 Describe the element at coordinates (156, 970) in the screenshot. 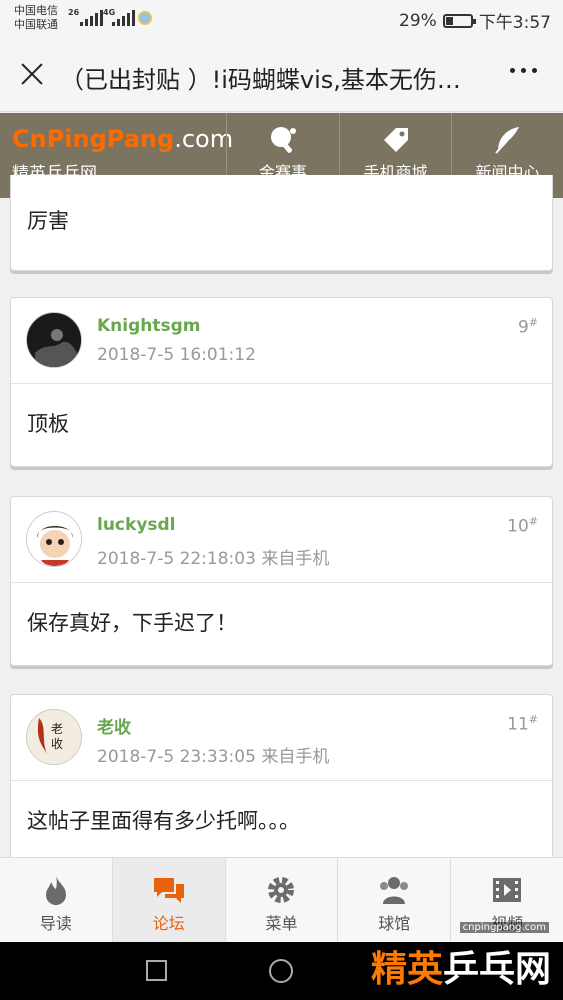

I see `recent-apps-icon` at that location.